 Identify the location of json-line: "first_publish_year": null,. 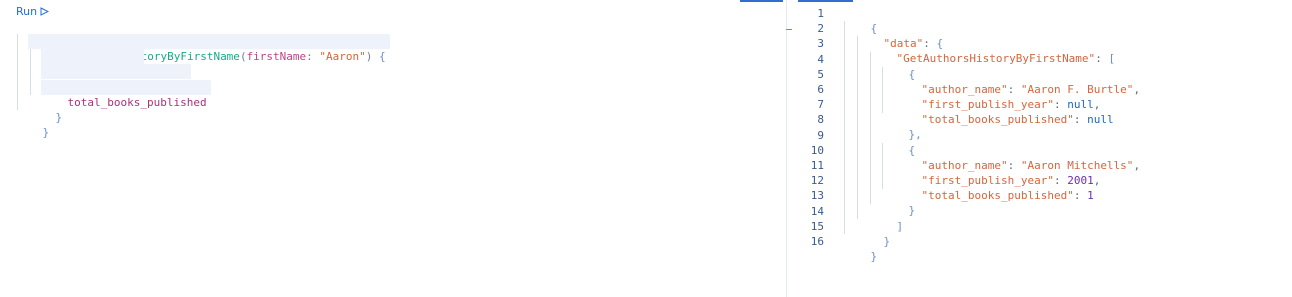
(1011, 104).